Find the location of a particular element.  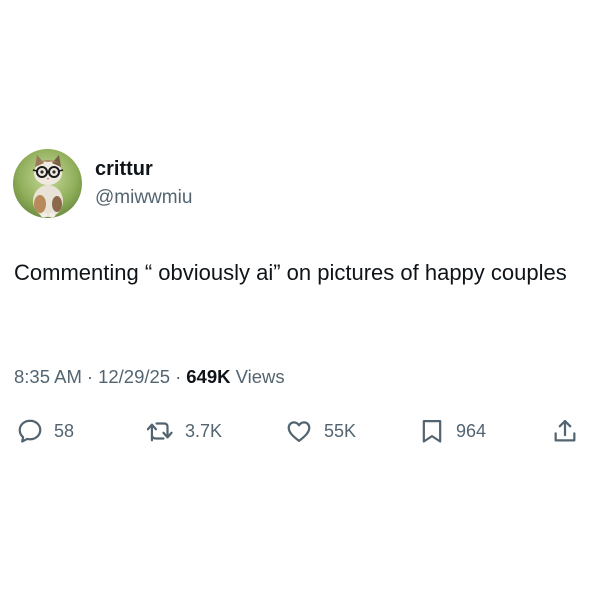

avatar is located at coordinates (47, 183).